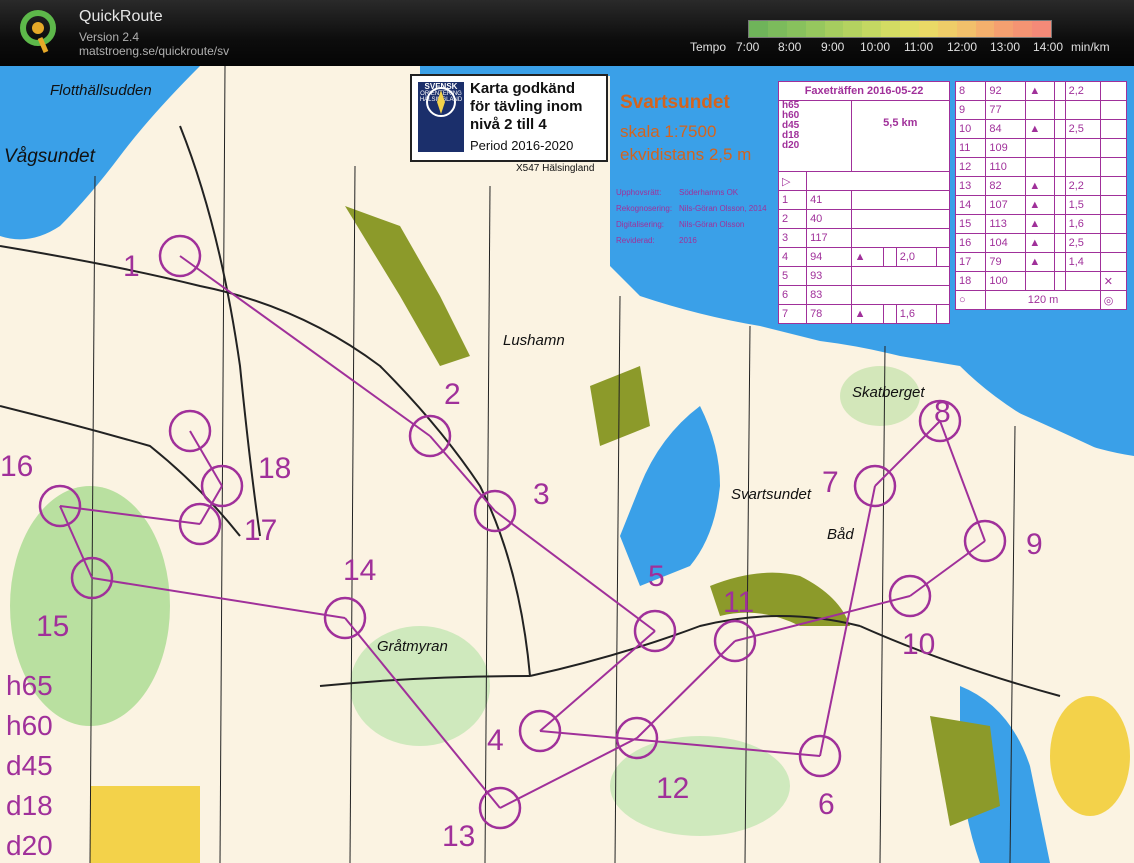 The image size is (1134, 863). What do you see at coordinates (29, 725) in the screenshot?
I see `course-class: h60` at bounding box center [29, 725].